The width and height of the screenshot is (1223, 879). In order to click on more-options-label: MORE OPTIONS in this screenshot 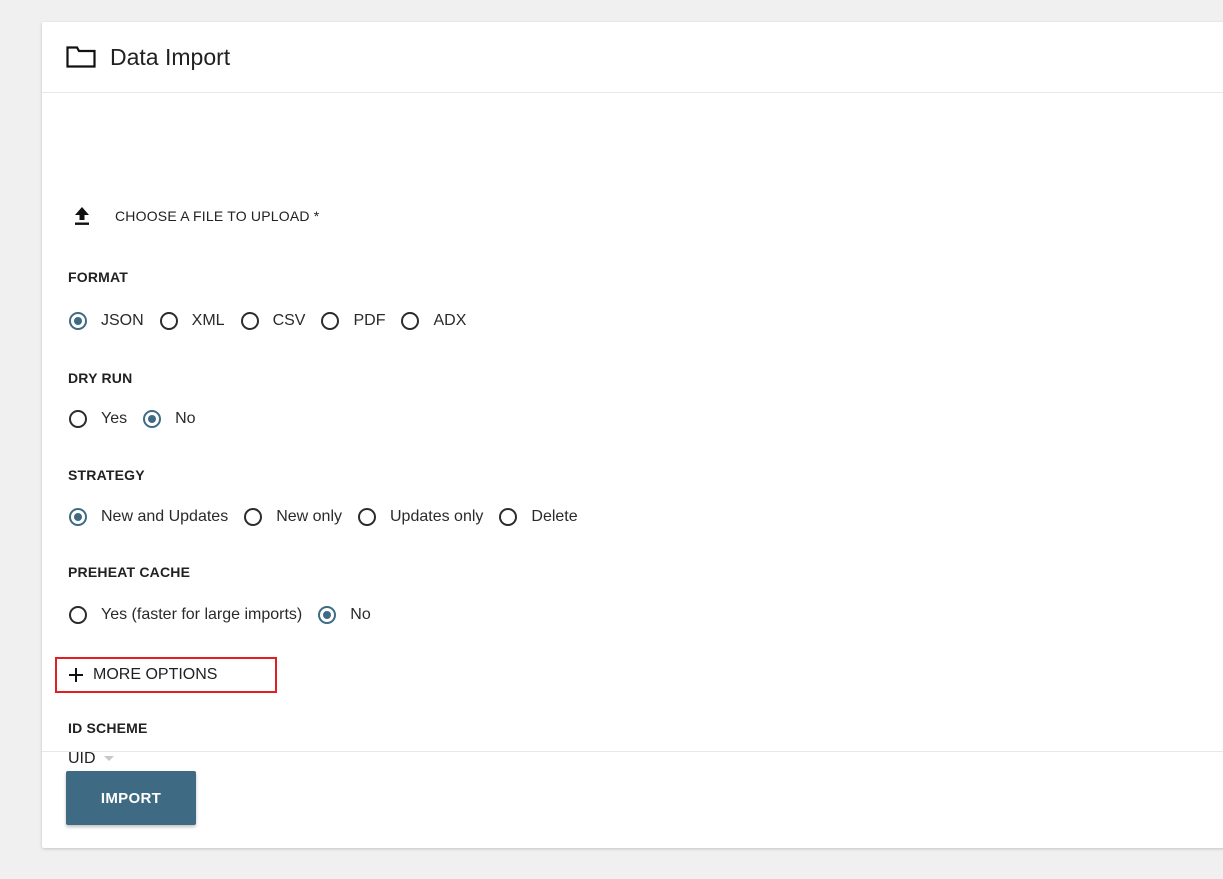, I will do `click(155, 674)`.